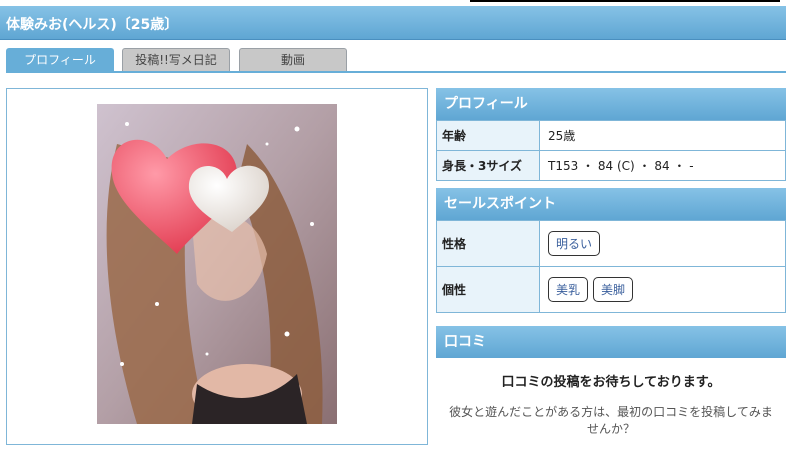  Describe the element at coordinates (611, 342) in the screenshot. I see `review-heading: 口コミ` at that location.